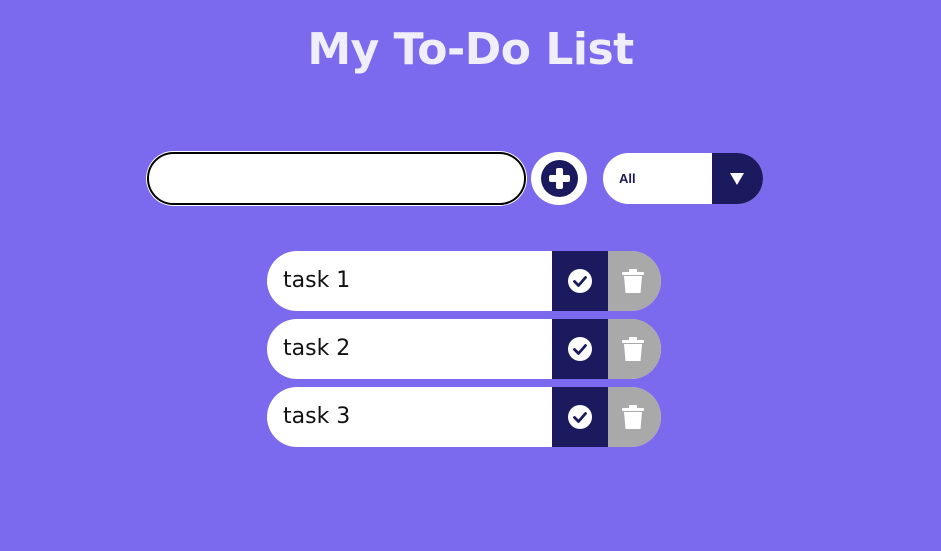 Image resolution: width=941 pixels, height=551 pixels. I want to click on todo-text: task 2, so click(317, 348).